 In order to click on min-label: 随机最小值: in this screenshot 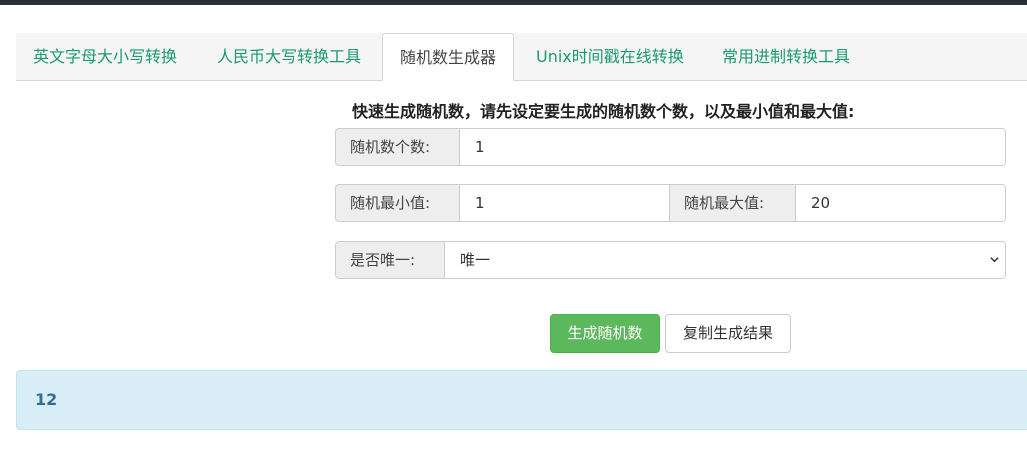, I will do `click(397, 203)`.